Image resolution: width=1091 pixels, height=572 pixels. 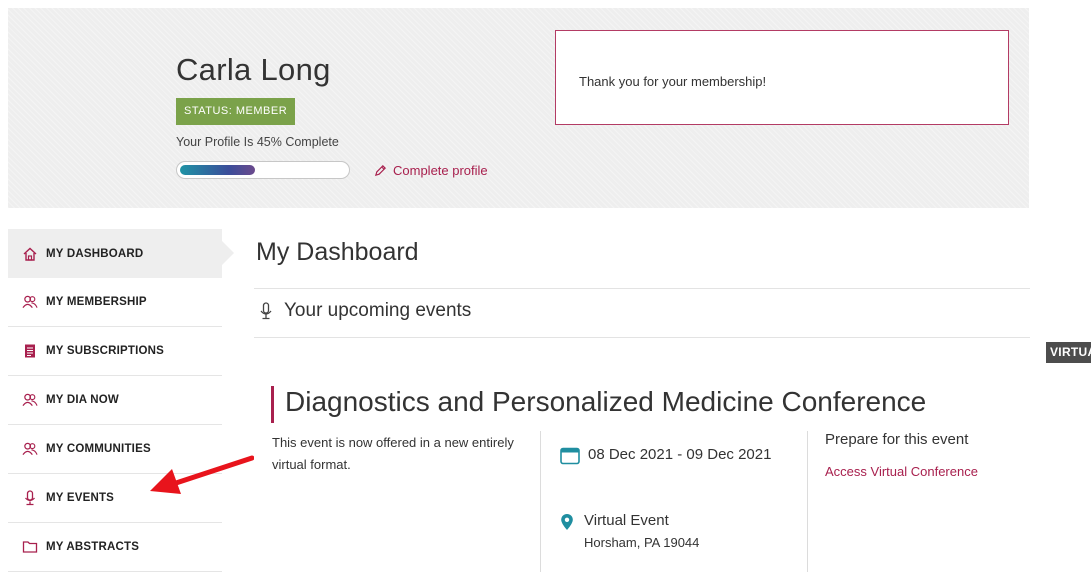 I want to click on document-icon, so click(x=30, y=351).